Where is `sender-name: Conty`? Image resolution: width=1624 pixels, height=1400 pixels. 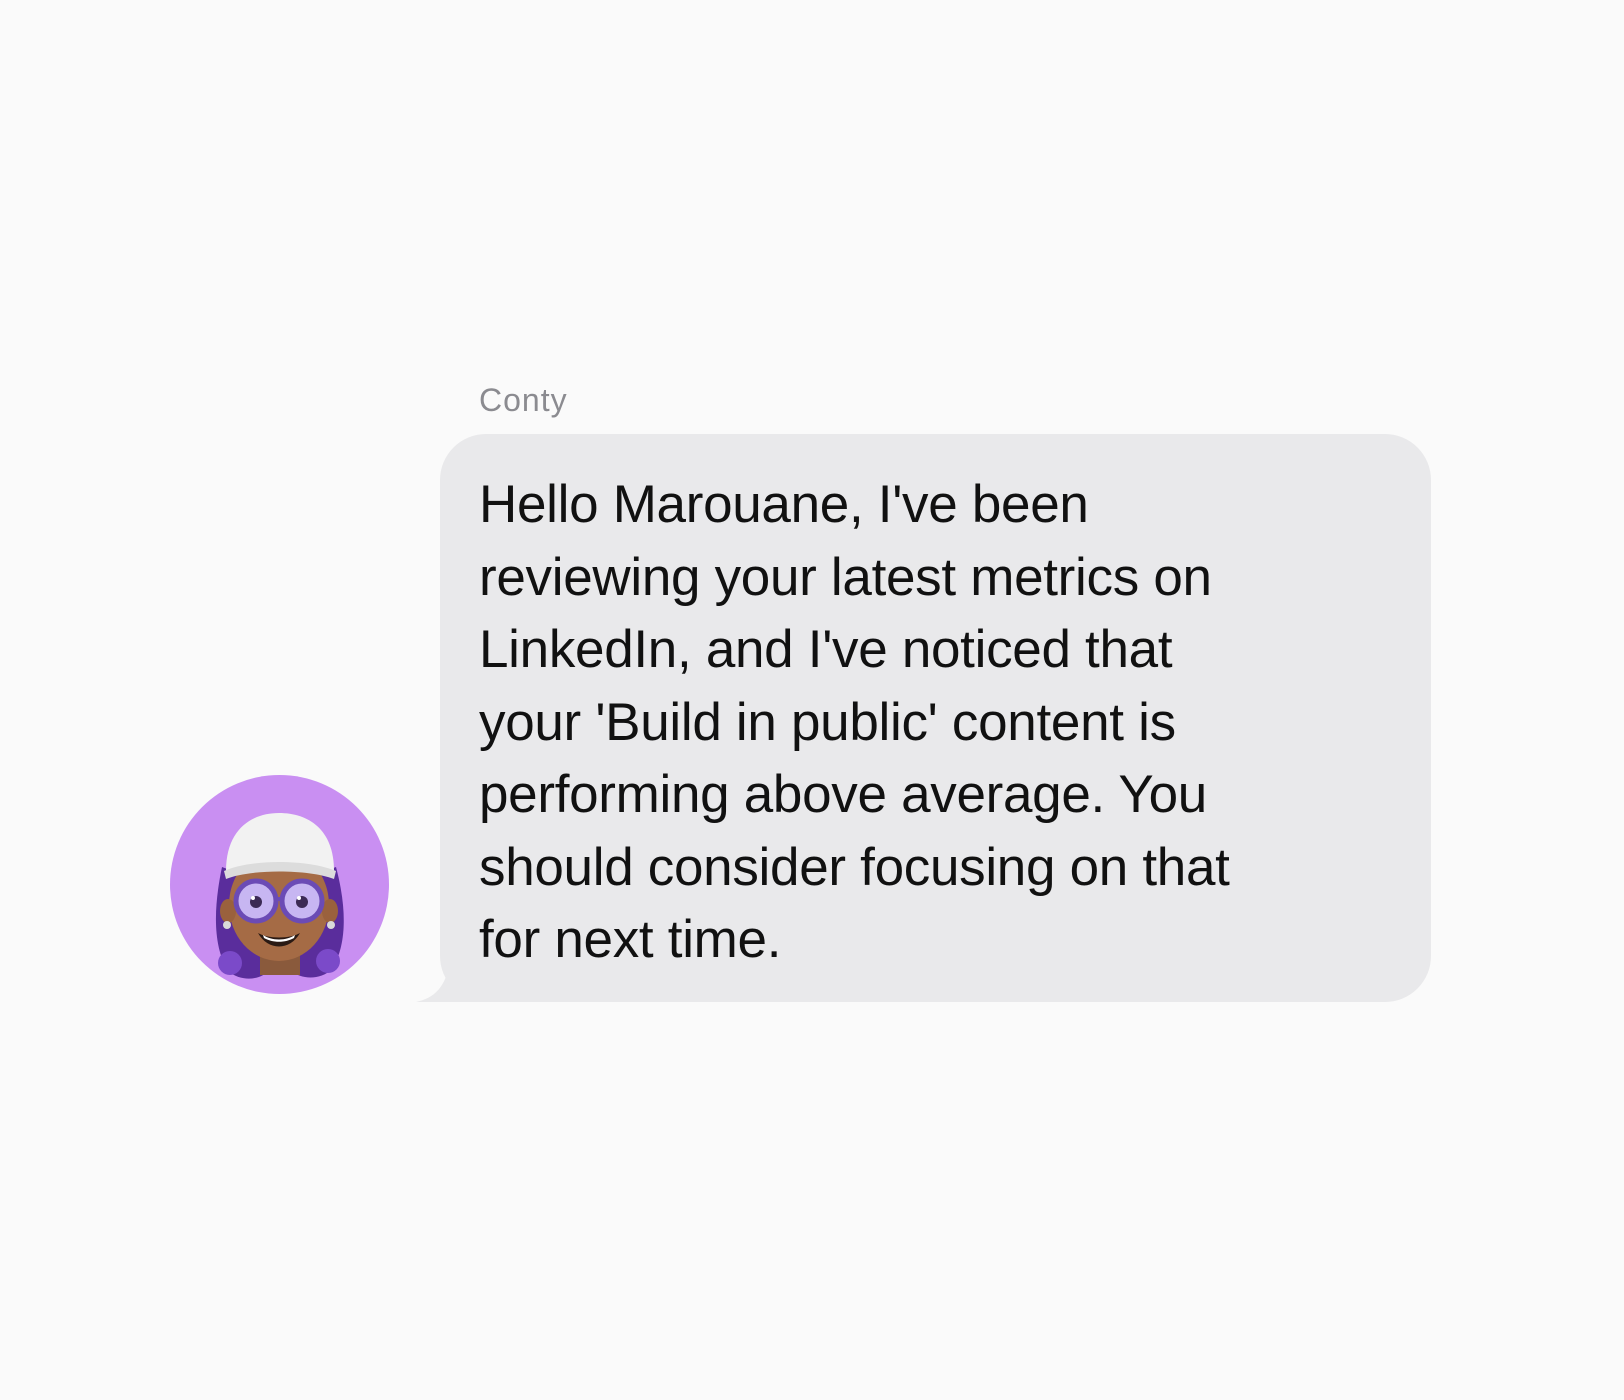
sender-name: Conty is located at coordinates (523, 400).